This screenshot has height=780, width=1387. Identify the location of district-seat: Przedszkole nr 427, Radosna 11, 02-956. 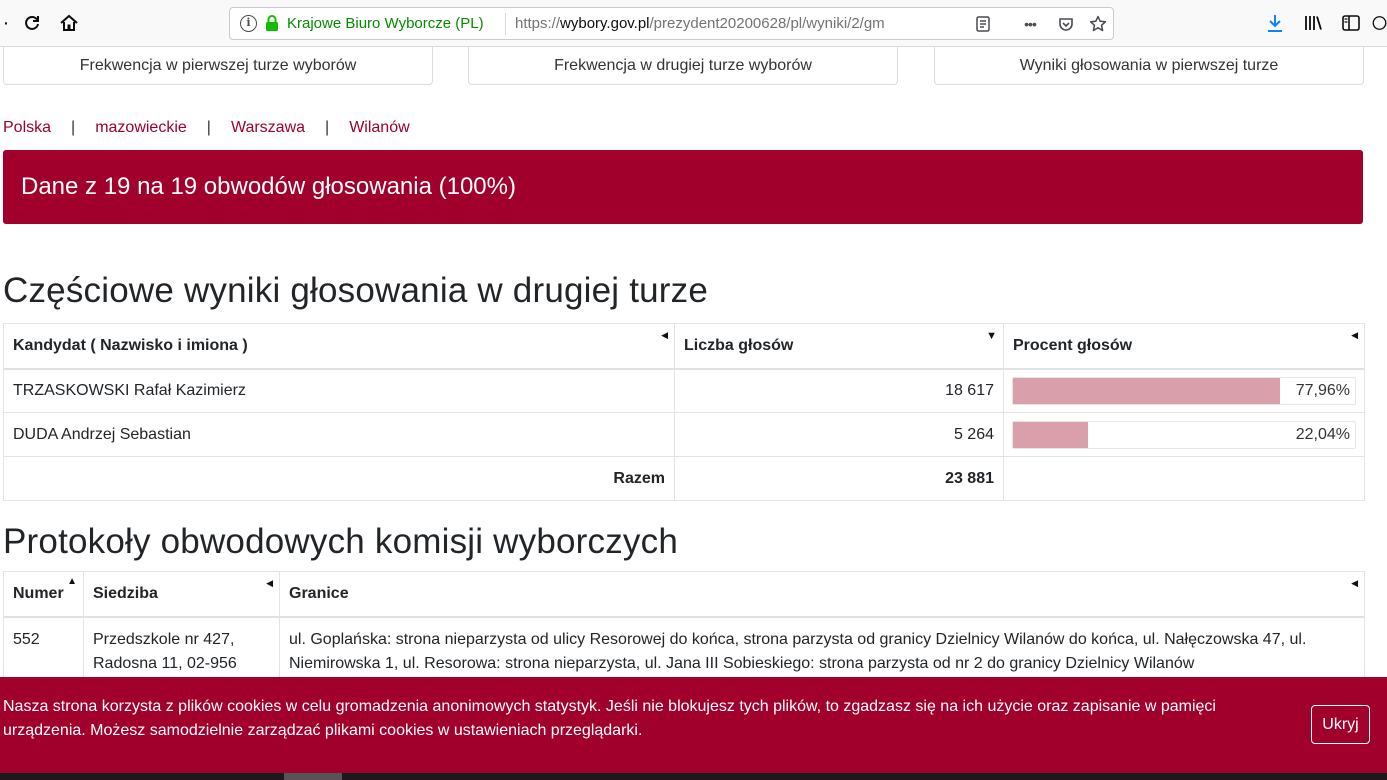
(181, 651).